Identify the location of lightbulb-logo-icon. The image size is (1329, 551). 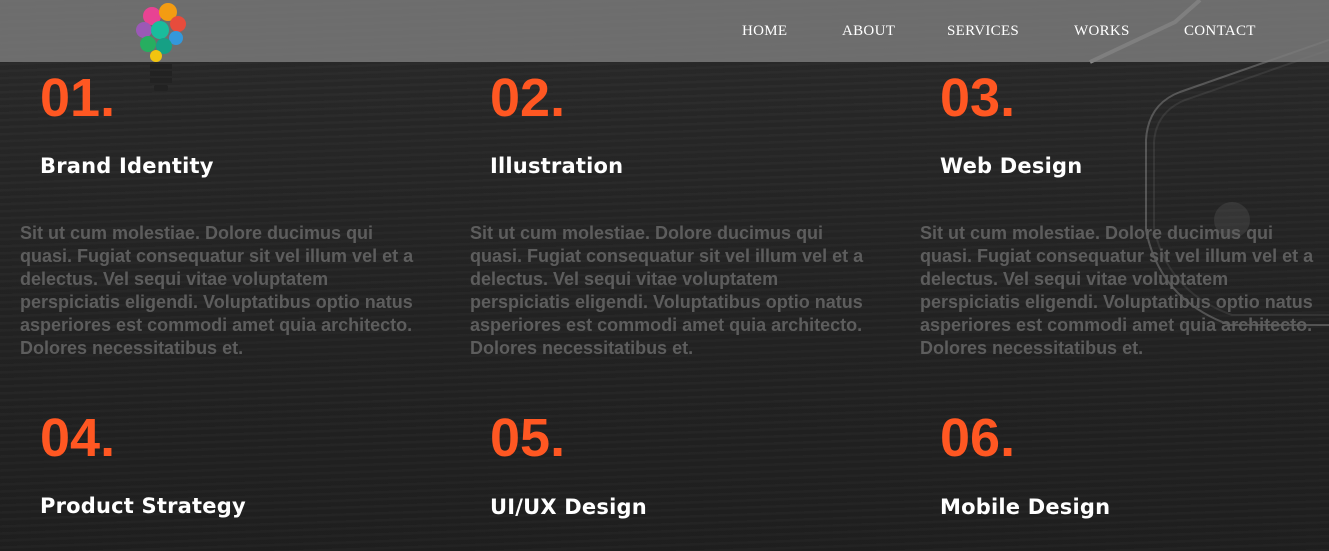
(161, 48).